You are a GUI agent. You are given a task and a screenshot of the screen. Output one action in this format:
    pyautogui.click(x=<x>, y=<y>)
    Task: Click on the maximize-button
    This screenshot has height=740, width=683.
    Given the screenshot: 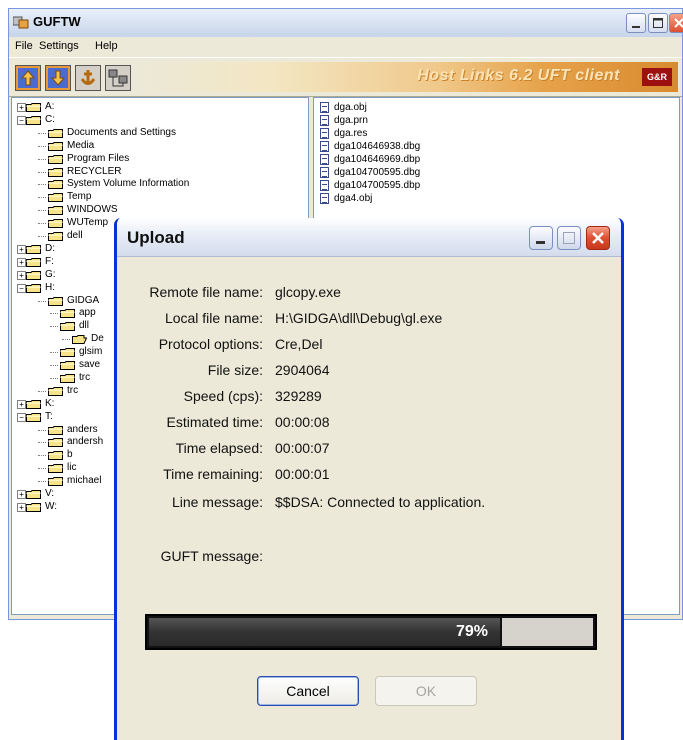 What is the action you would take?
    pyautogui.click(x=658, y=23)
    